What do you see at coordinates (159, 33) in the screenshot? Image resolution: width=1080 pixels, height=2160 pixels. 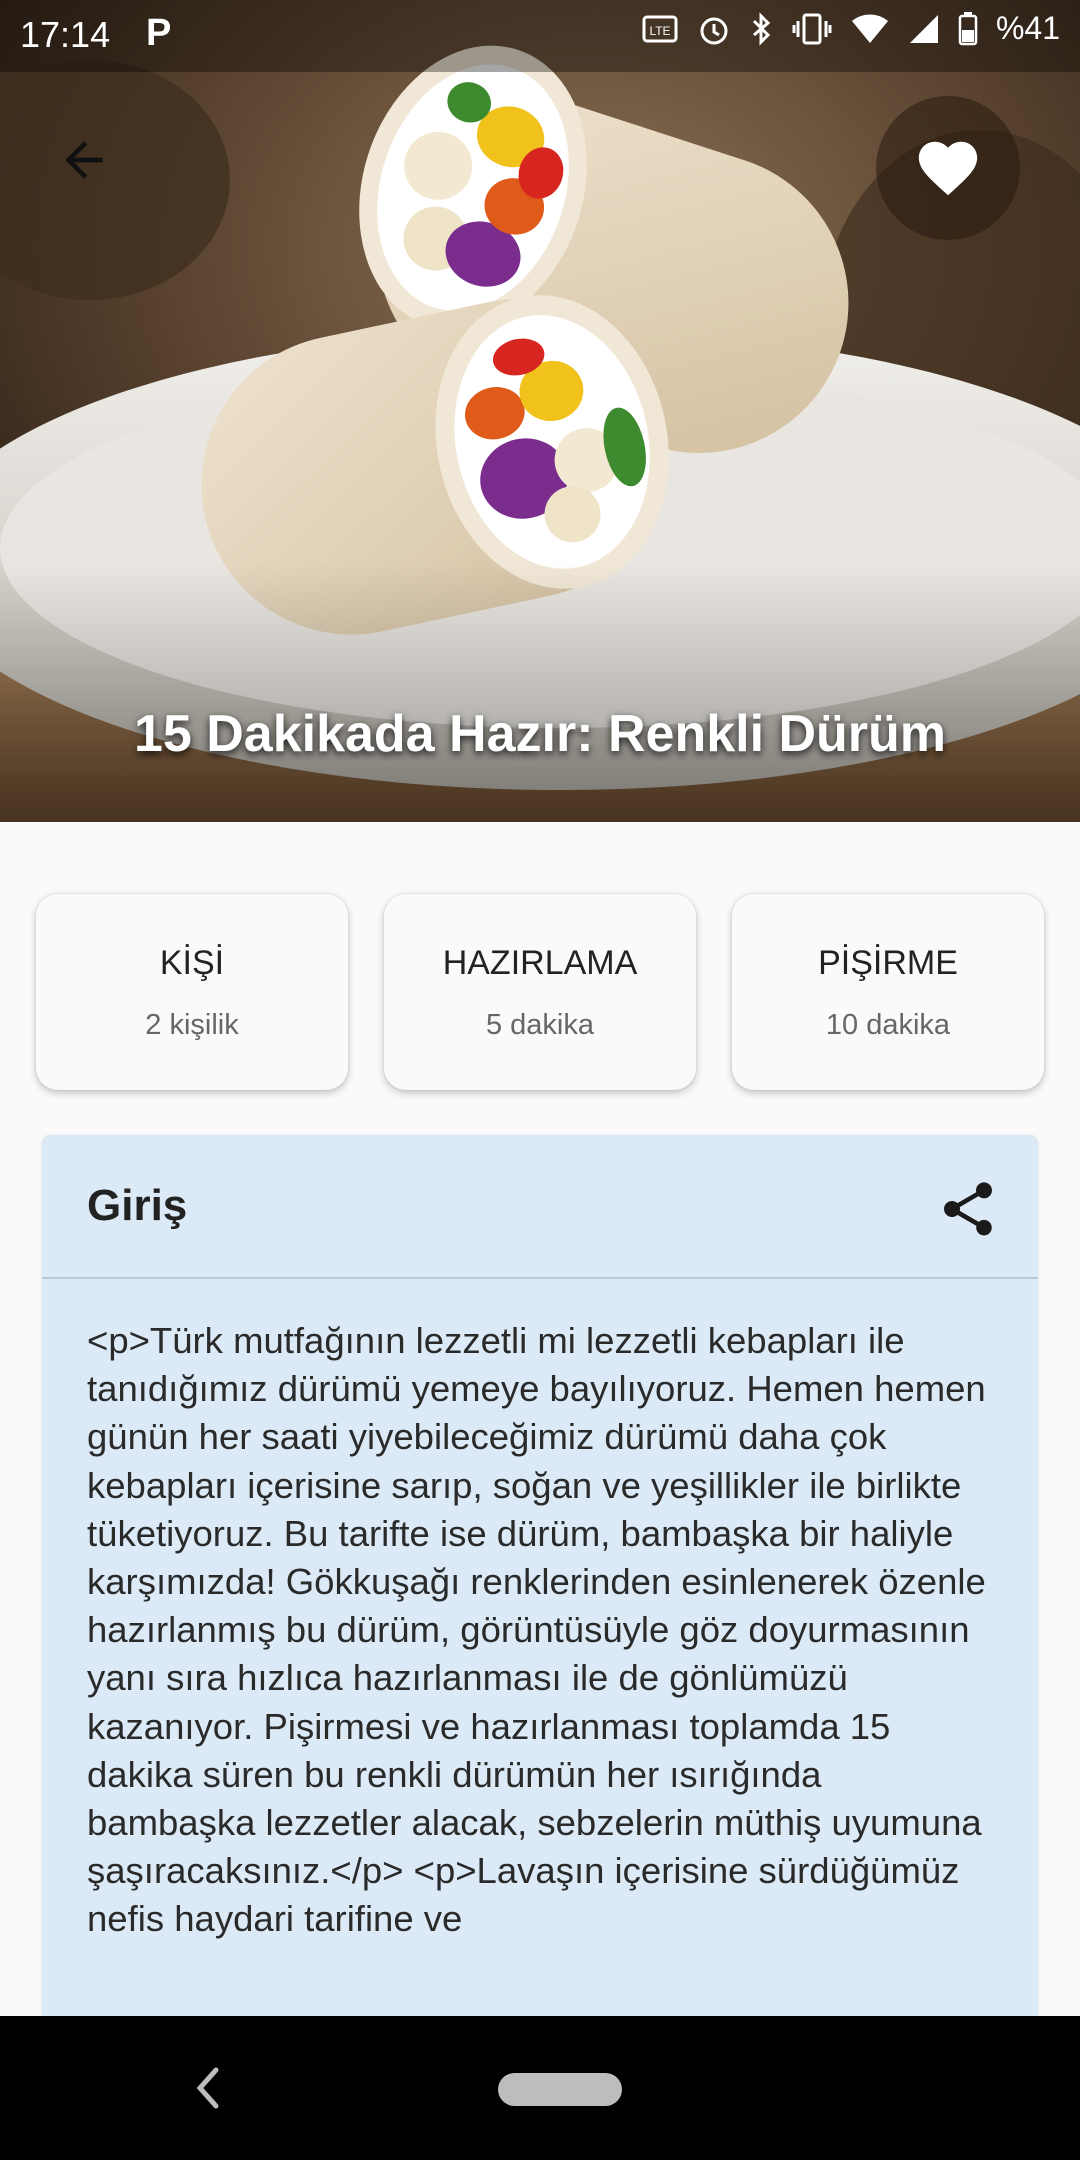 I see `app-notification-icon: P` at bounding box center [159, 33].